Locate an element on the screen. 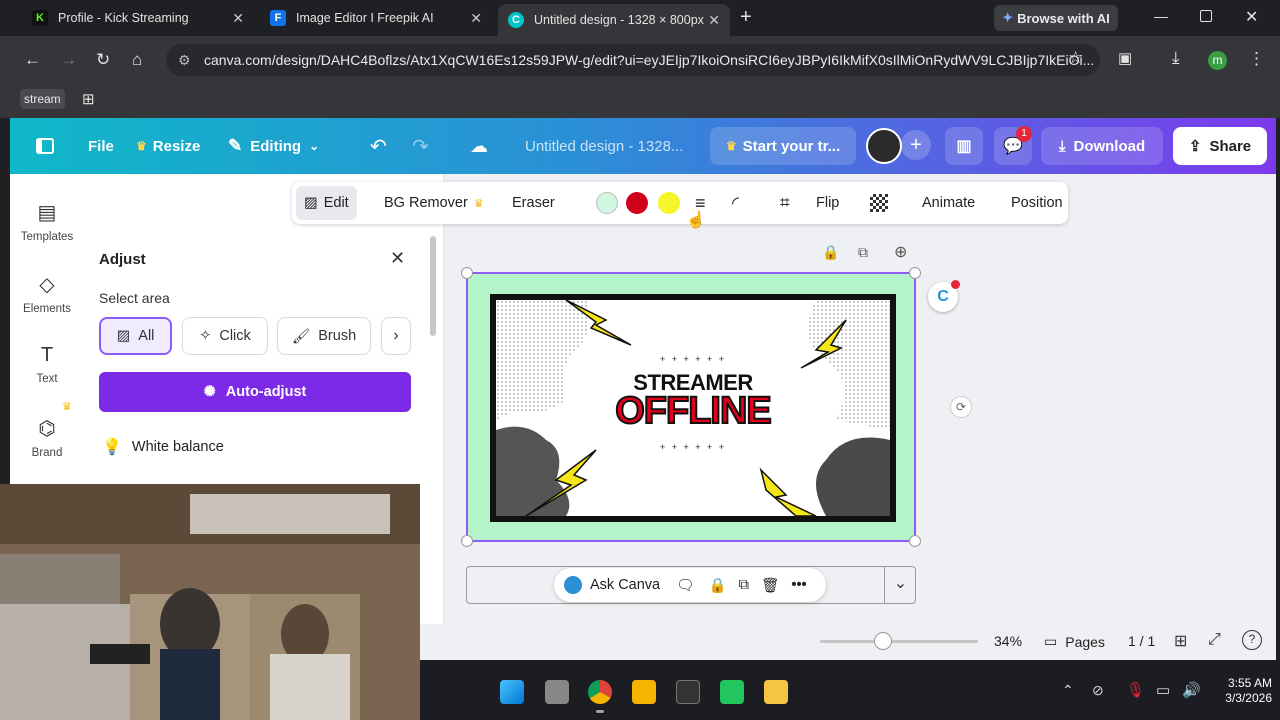 This screenshot has width=1280, height=720. editing-dropdown: ✎ Editing ⌄ is located at coordinates (273, 146).